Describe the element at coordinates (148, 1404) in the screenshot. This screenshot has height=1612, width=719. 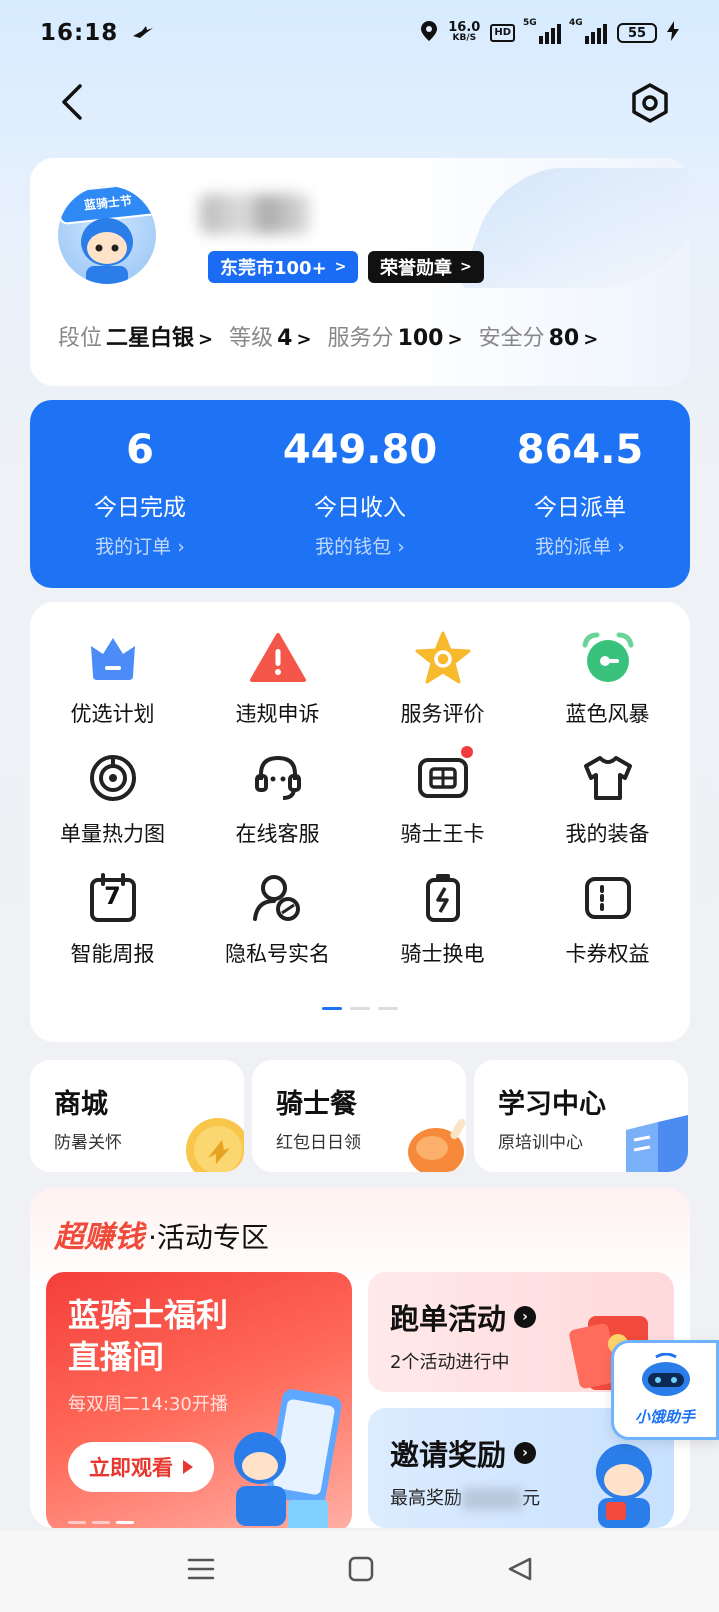
I see `livestream-schedule: 每双周二14:30开播` at that location.